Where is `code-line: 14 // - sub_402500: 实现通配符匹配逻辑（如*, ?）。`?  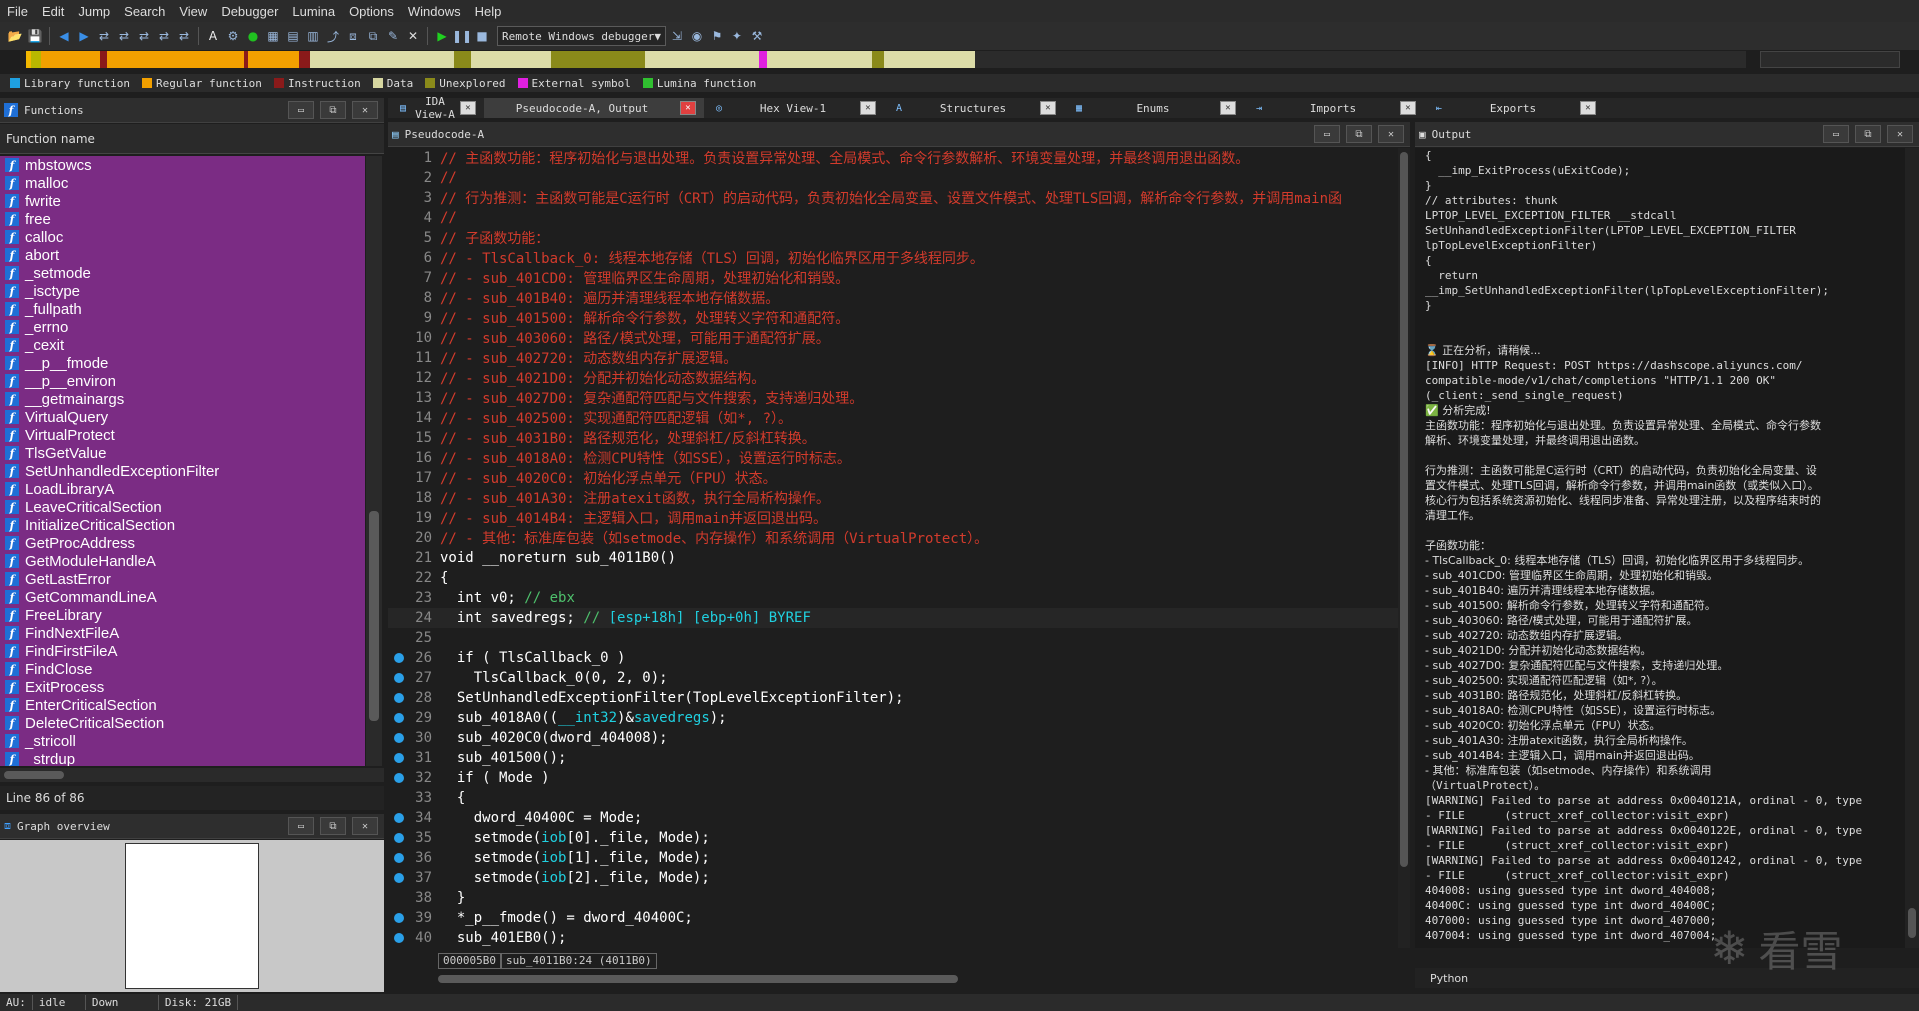
code-line: 14 // - sub_402500: 实现通配符匹配逻辑（如*, ?）。 is located at coordinates (893, 418).